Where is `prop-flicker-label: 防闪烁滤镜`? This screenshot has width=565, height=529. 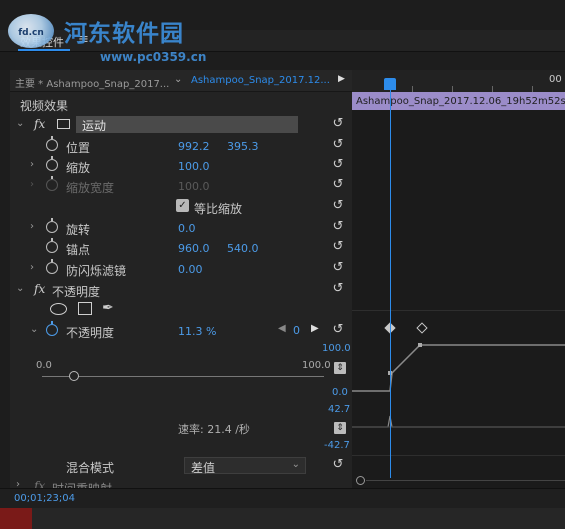
prop-flicker-label: 防闪烁滤镜 is located at coordinates (96, 271).